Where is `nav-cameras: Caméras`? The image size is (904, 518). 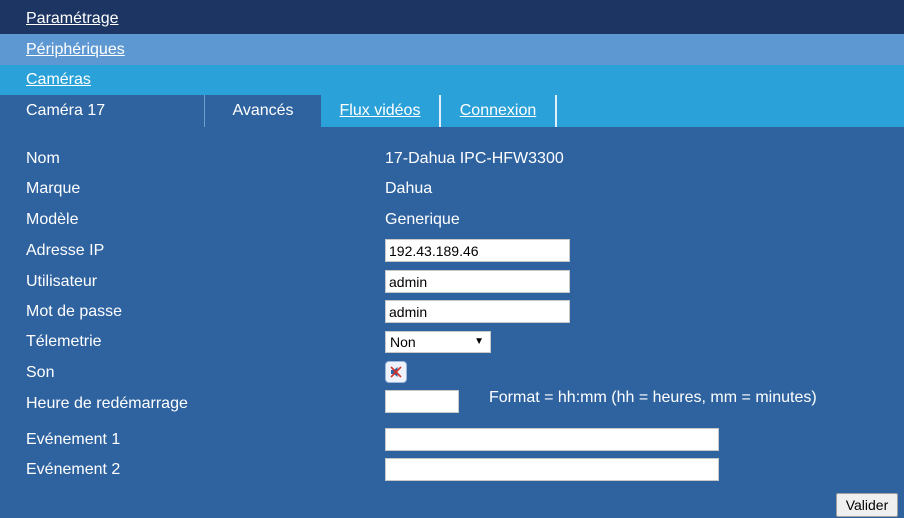
nav-cameras: Caméras is located at coordinates (452, 80).